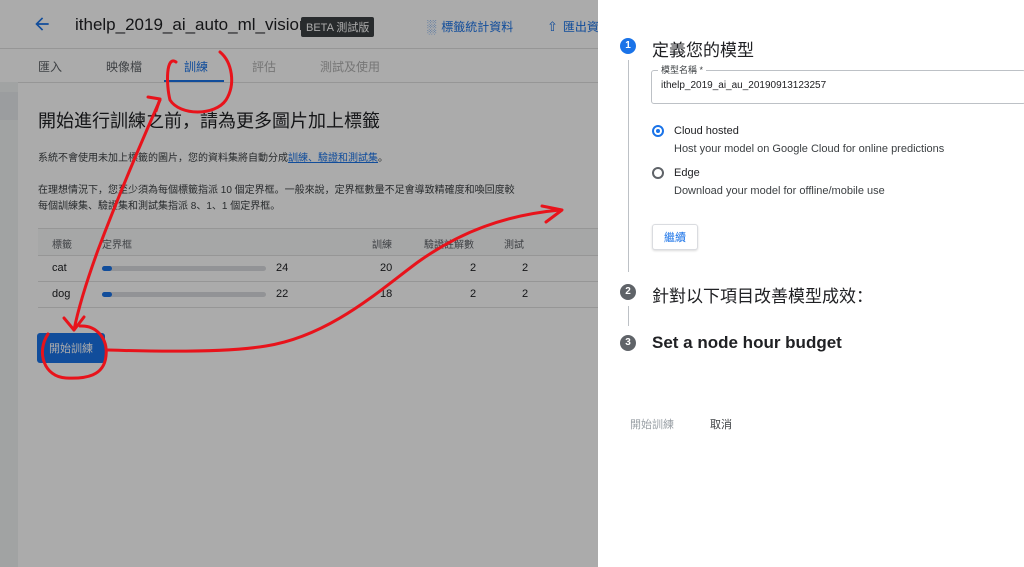 The height and width of the screenshot is (567, 1024). Describe the element at coordinates (652, 424) in the screenshot. I see `footer-start-training-button: 開始訓練` at that location.